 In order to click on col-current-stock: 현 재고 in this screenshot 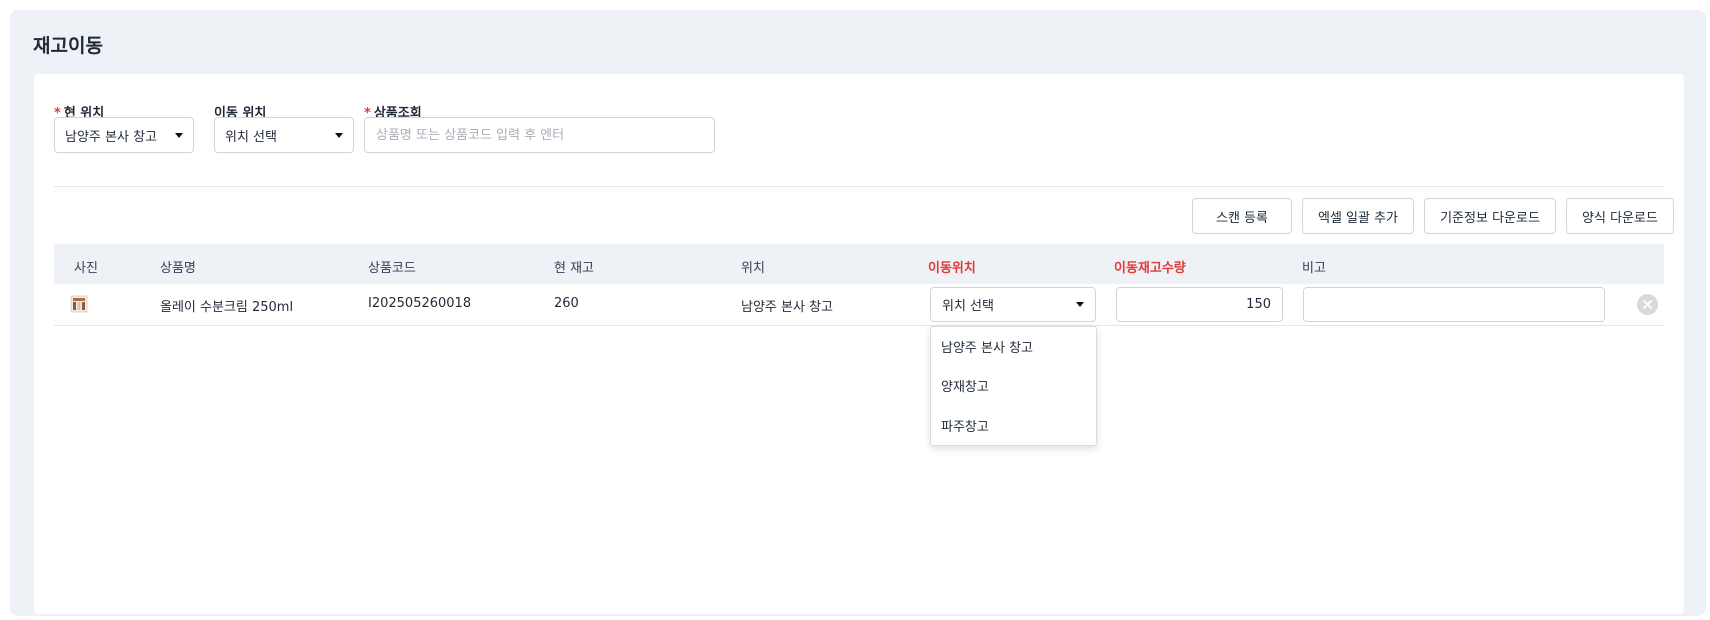, I will do `click(574, 268)`.